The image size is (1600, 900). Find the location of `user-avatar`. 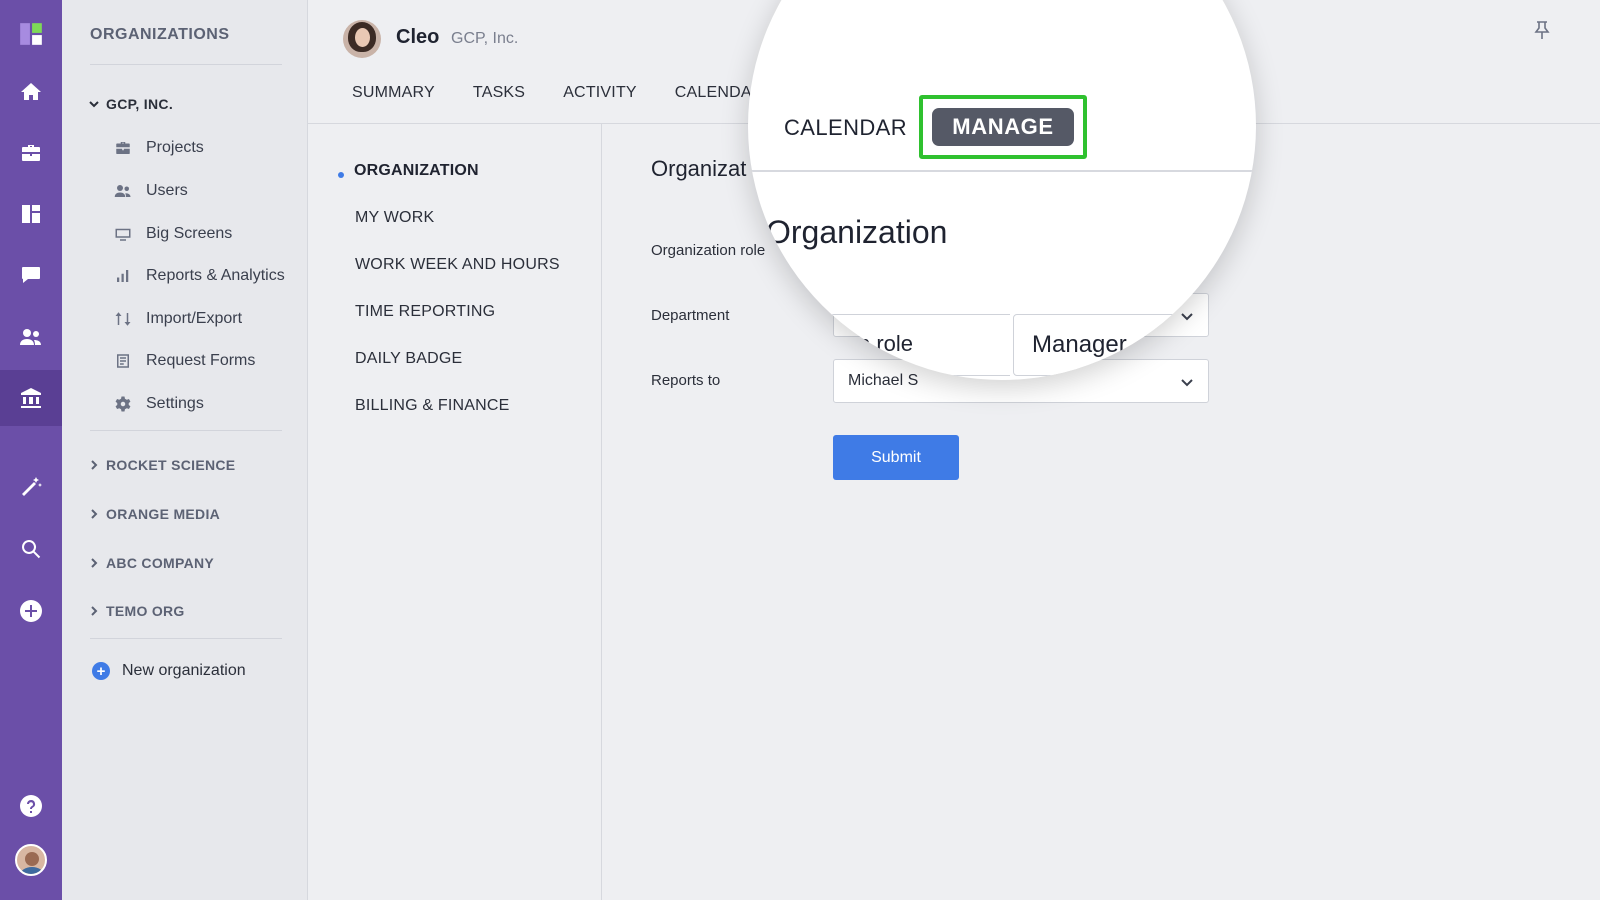

user-avatar is located at coordinates (362, 39).